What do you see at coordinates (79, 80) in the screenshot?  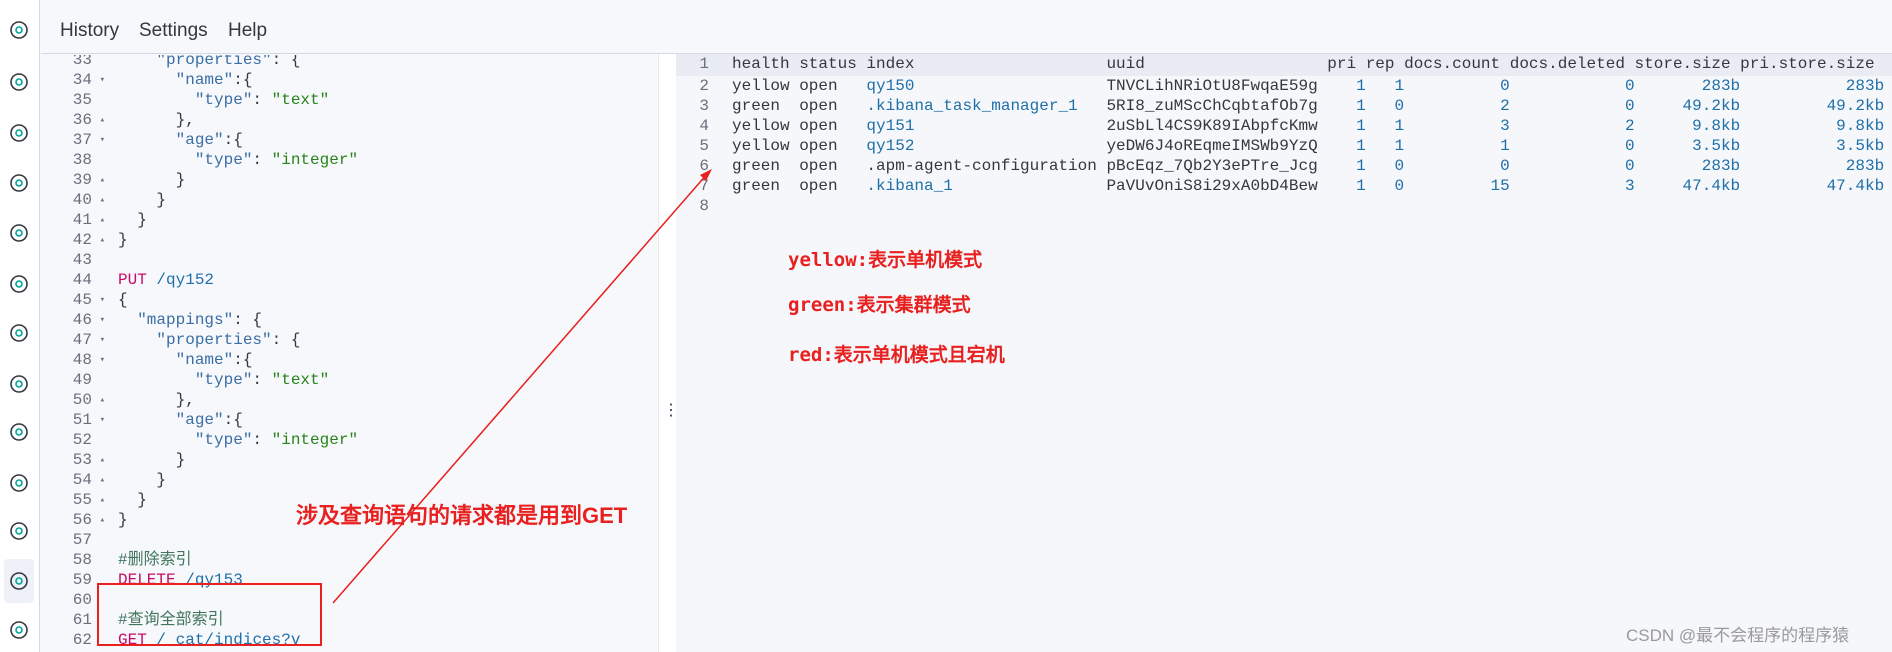 I see `line-number: 34 ▾` at bounding box center [79, 80].